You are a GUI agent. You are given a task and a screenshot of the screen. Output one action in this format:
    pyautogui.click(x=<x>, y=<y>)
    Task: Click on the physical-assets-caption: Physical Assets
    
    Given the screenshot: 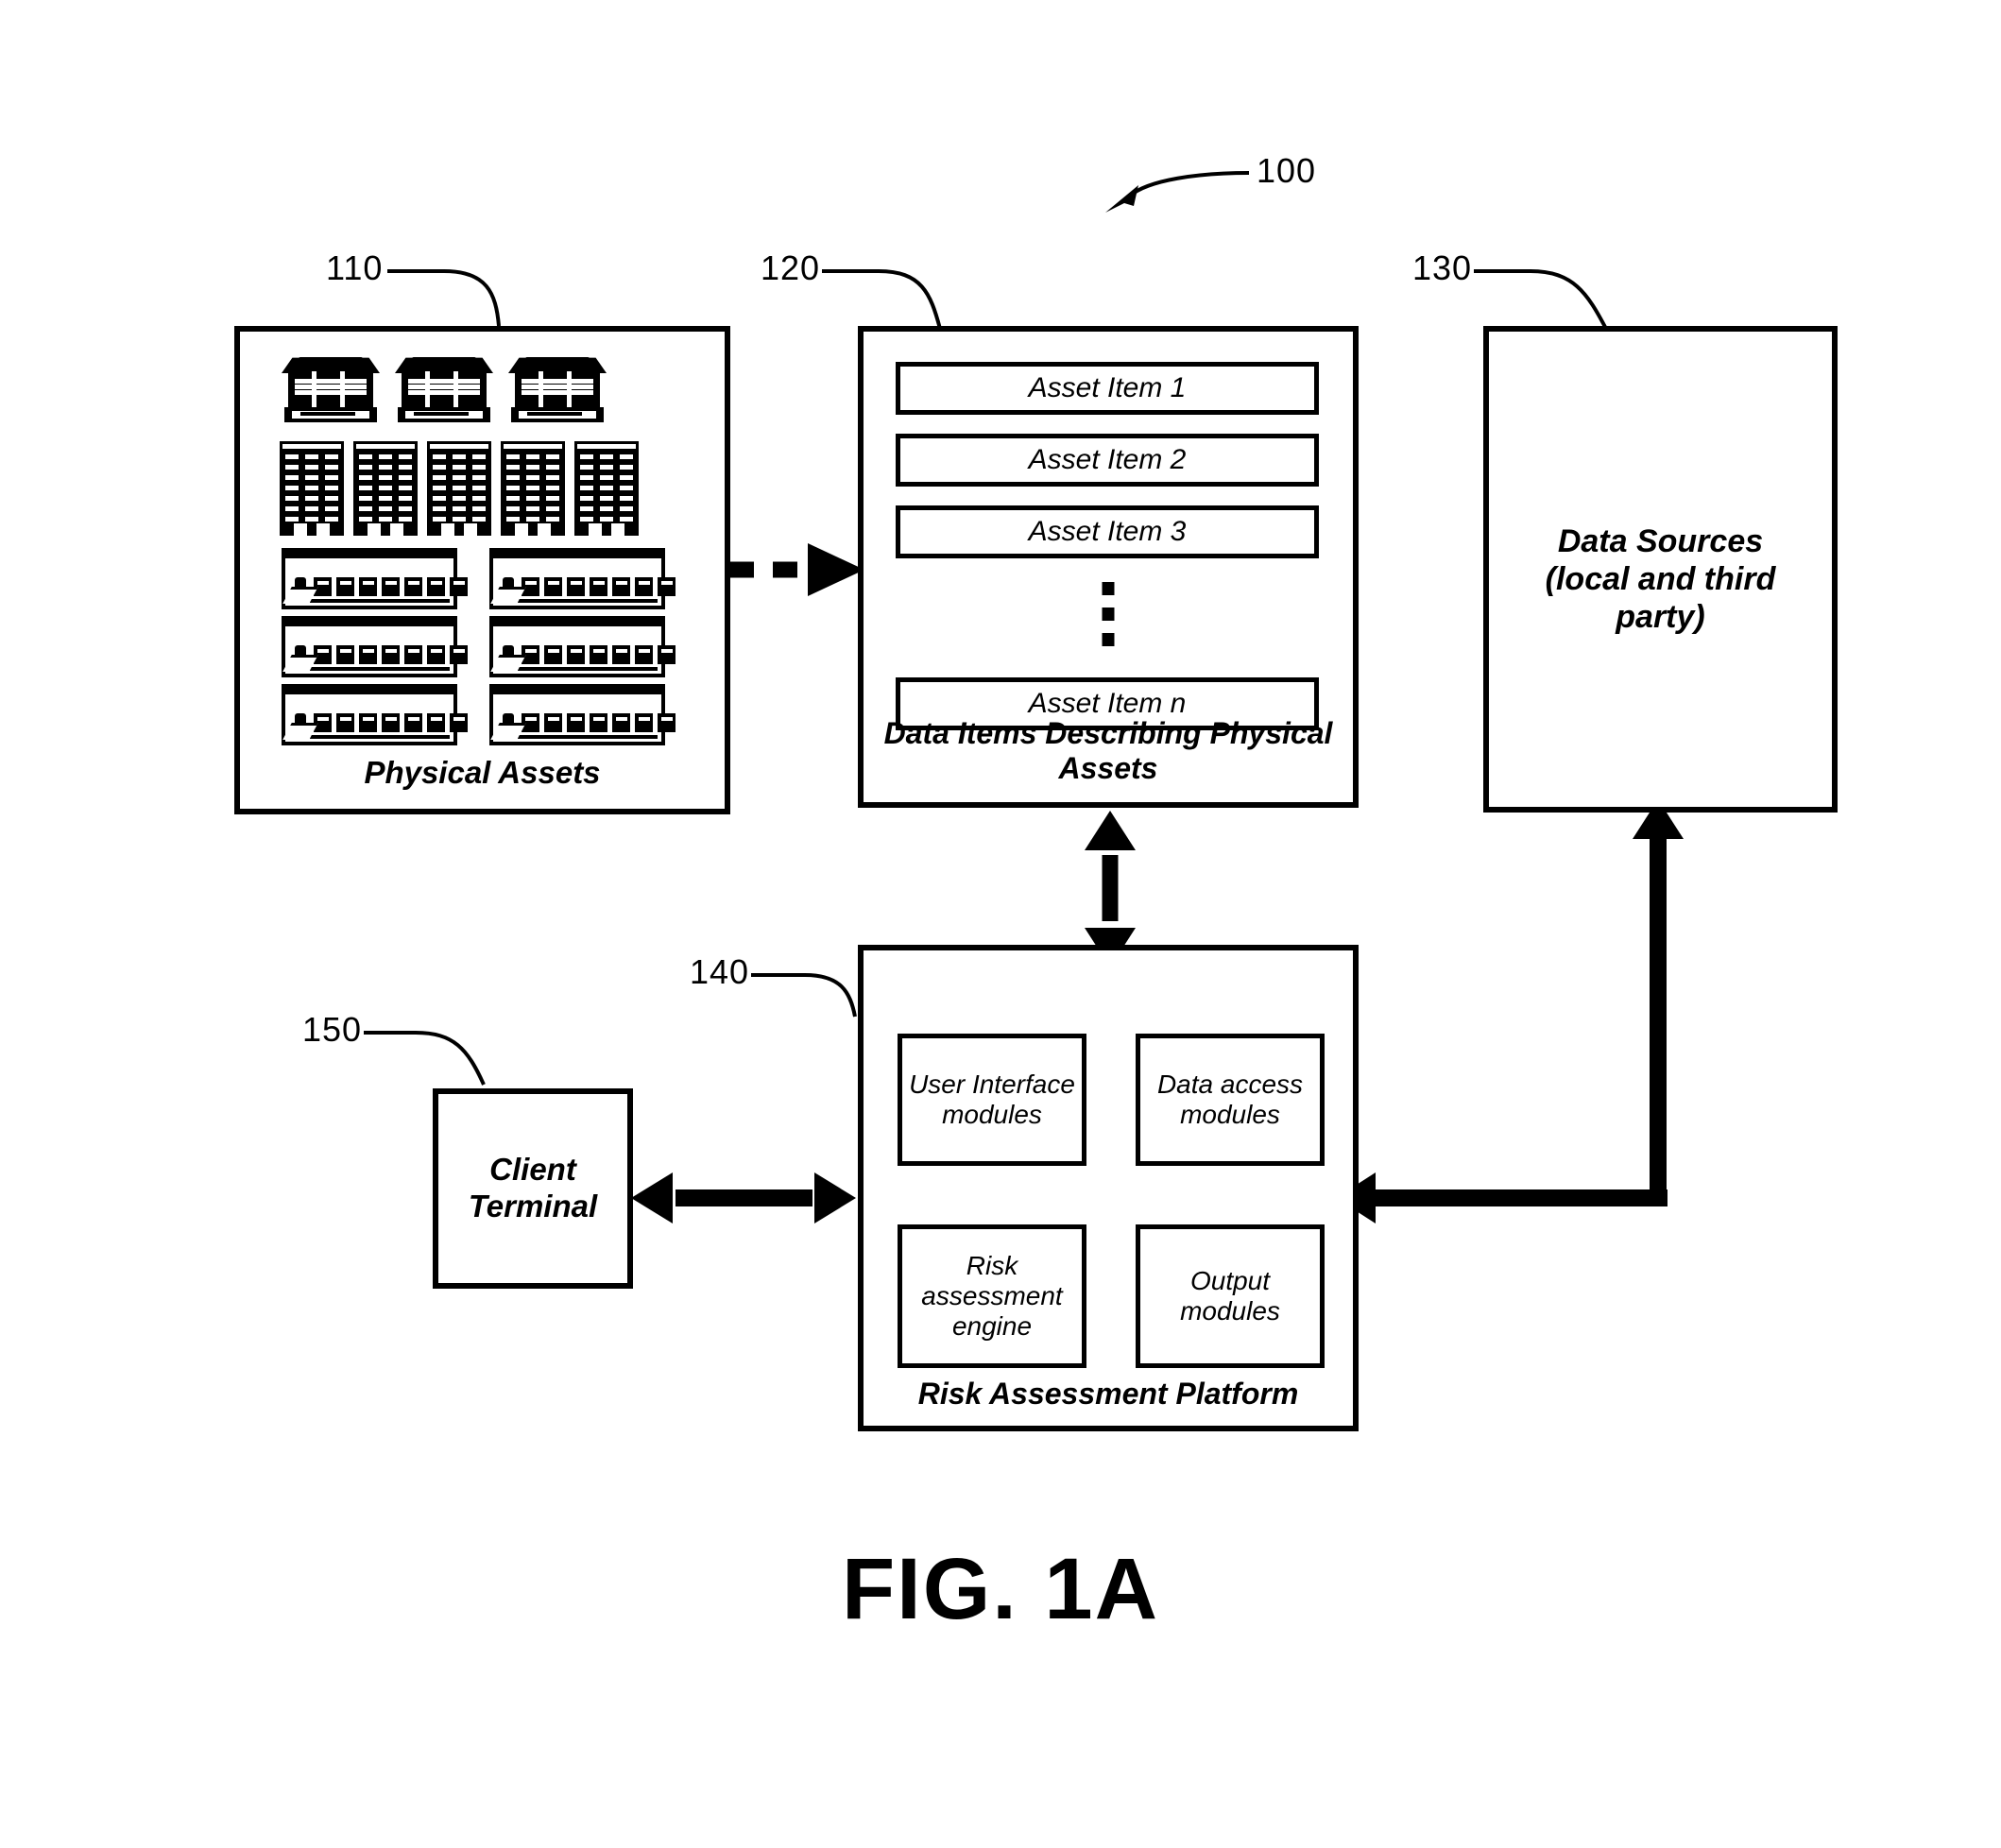 What is the action you would take?
    pyautogui.click(x=482, y=773)
    